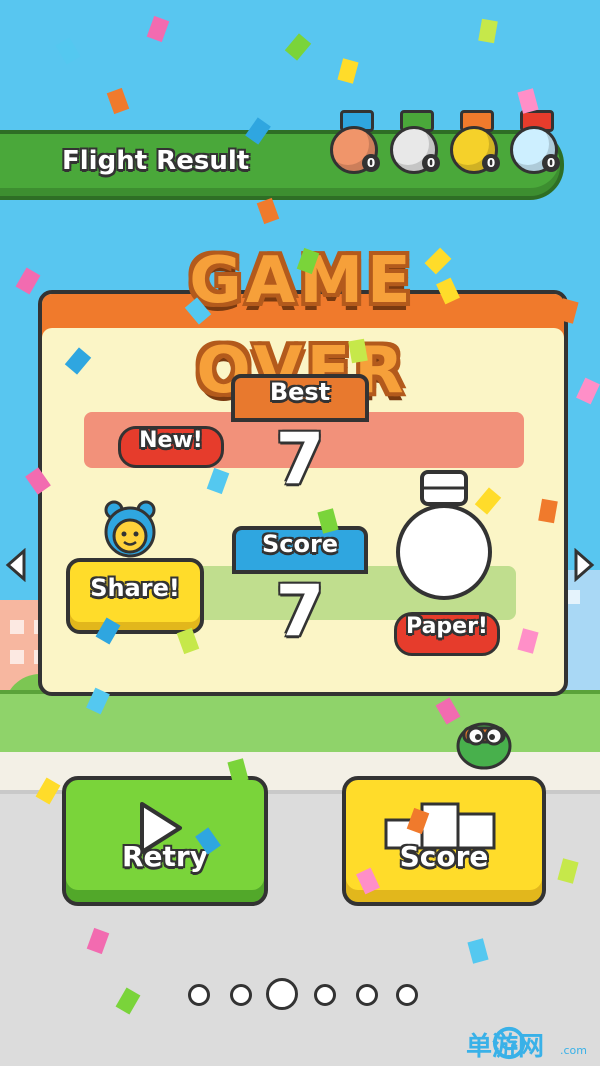  I want to click on paper-label: Paper!, so click(447, 626).